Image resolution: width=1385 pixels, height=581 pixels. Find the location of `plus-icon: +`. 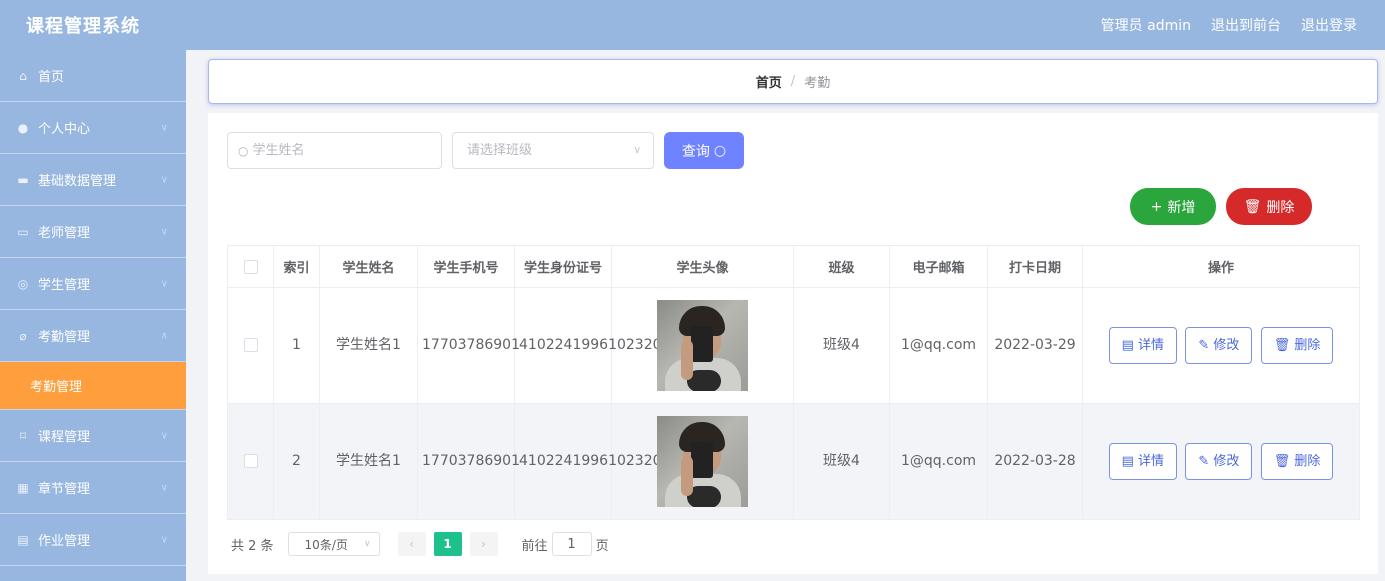

plus-icon: + is located at coordinates (1156, 206).